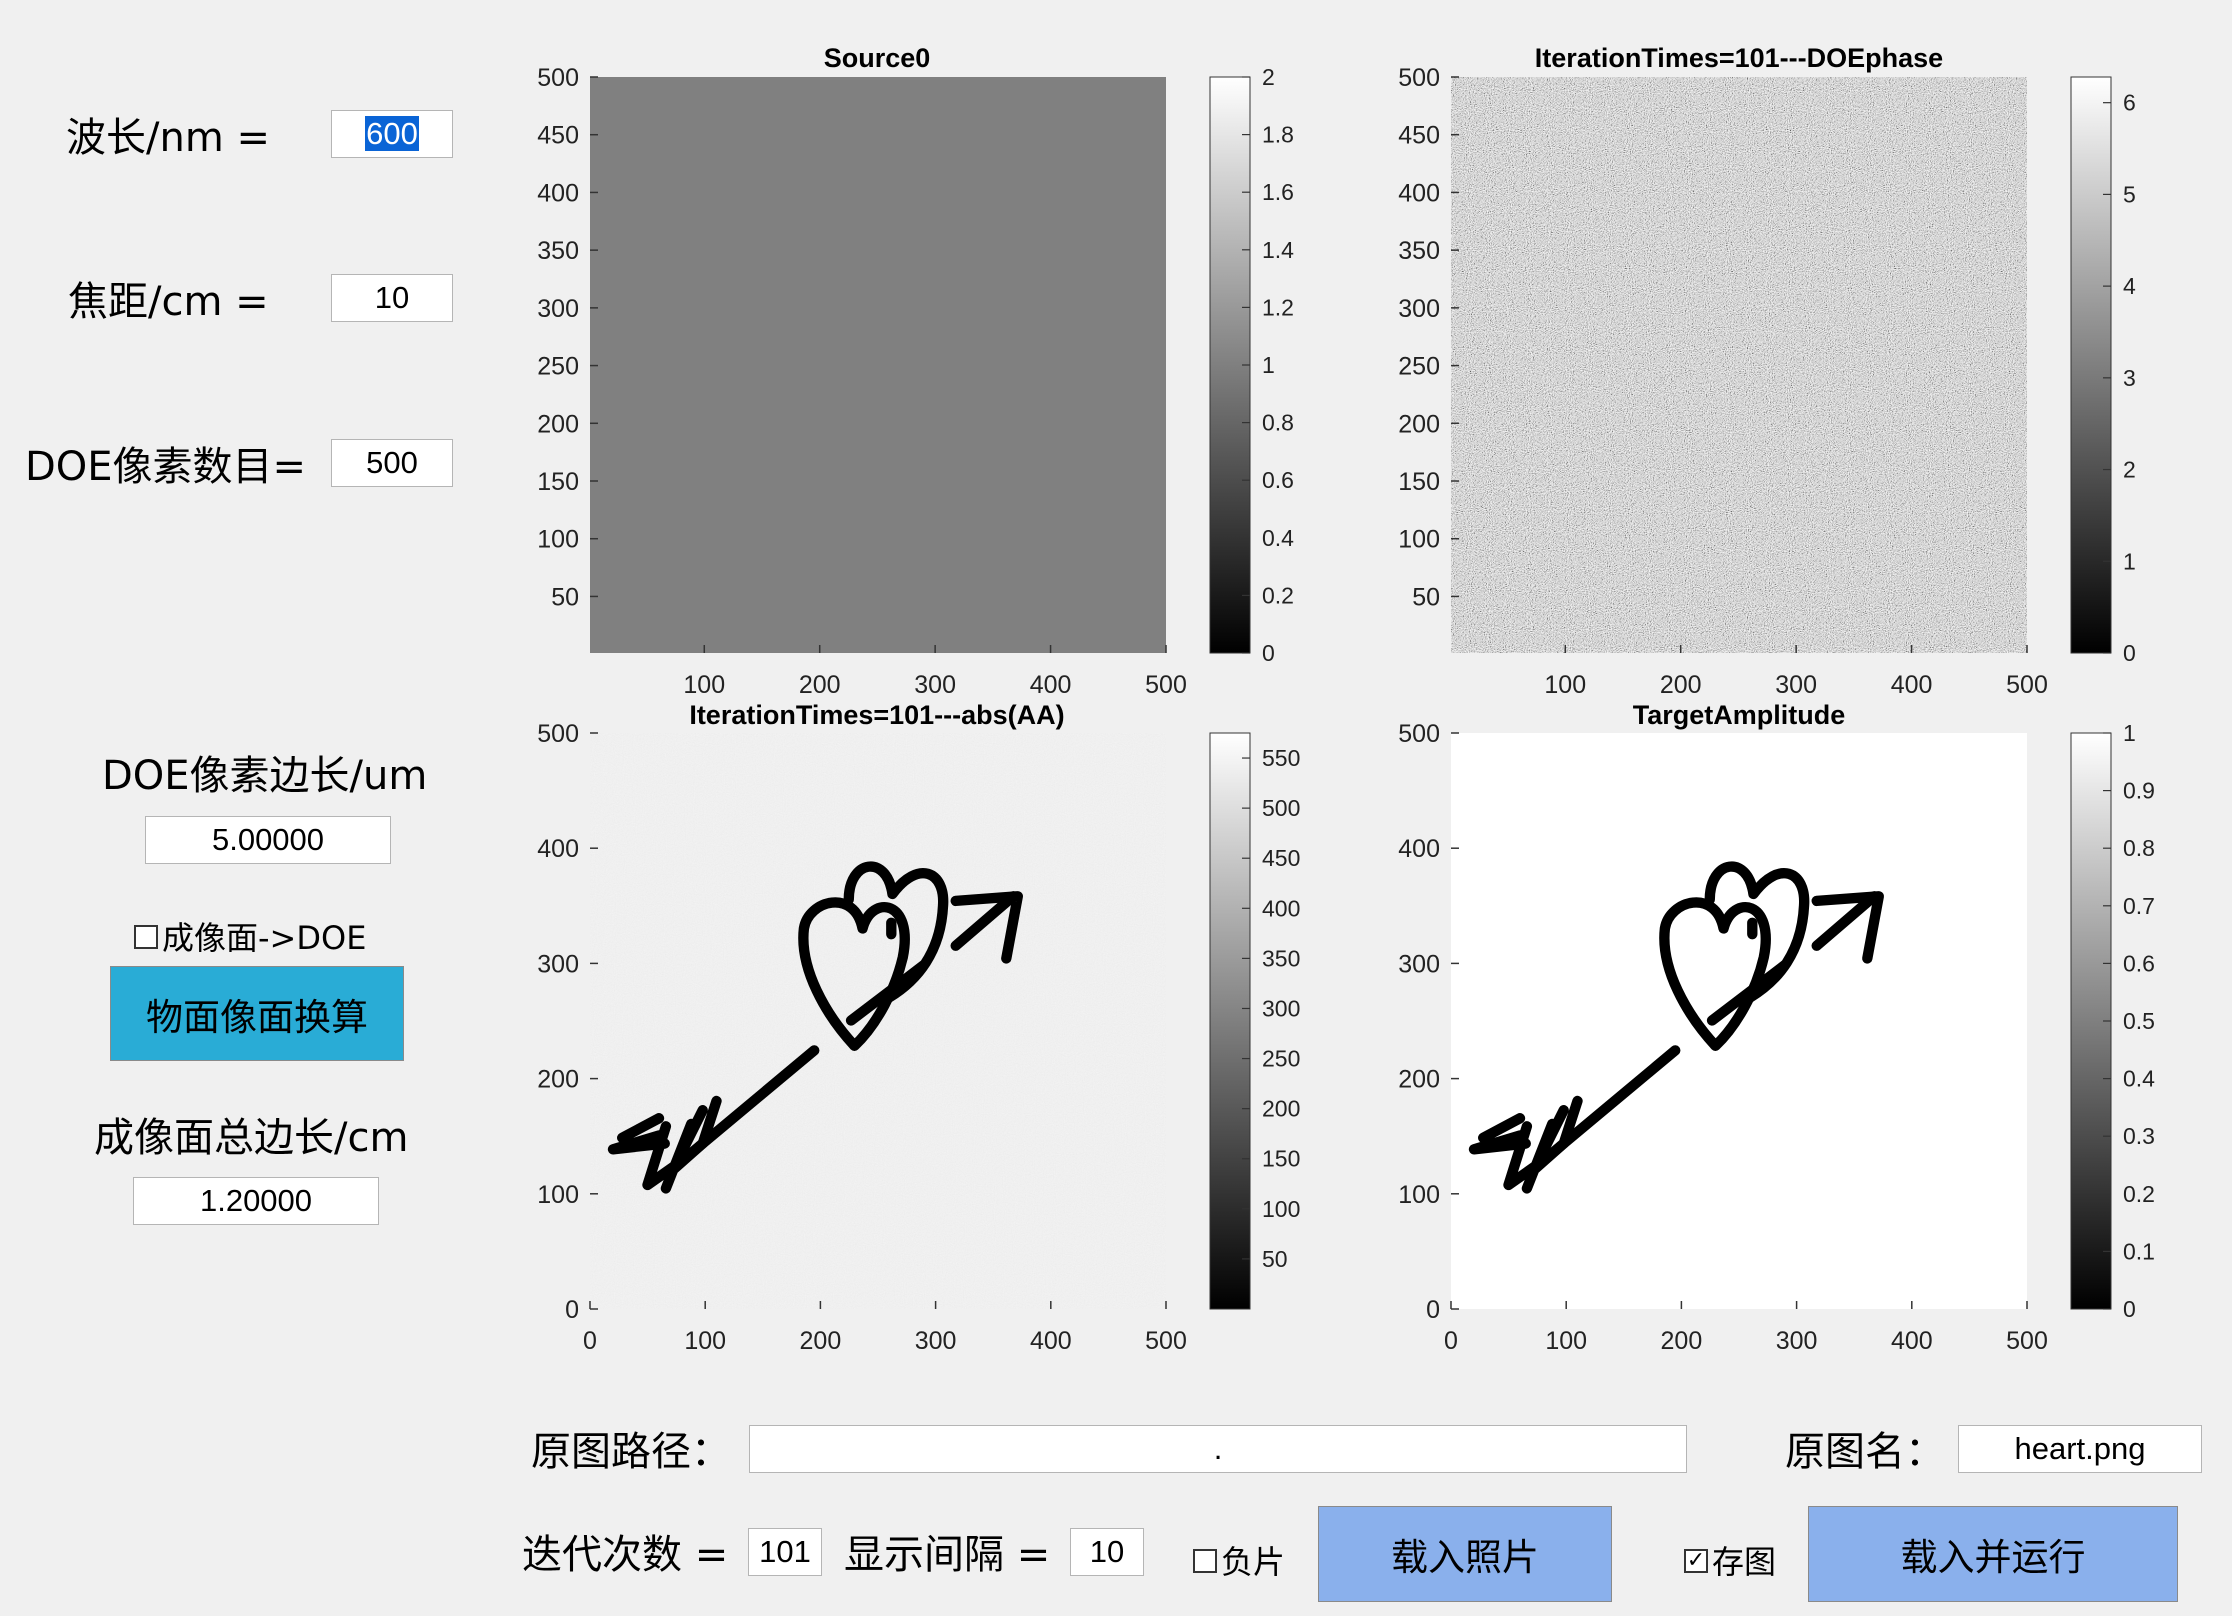 The image size is (2232, 1616). I want to click on load-run-button-label: 载入并运行, so click(1993, 1557).